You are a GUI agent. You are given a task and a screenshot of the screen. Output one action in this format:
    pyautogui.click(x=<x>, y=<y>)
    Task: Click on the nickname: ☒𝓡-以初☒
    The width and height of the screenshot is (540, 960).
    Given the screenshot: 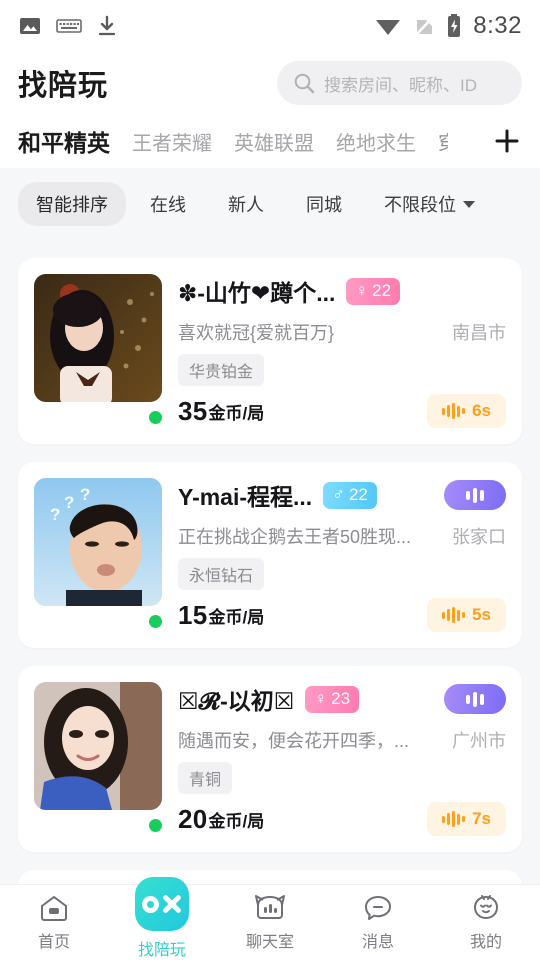 What is the action you would take?
    pyautogui.click(x=236, y=701)
    